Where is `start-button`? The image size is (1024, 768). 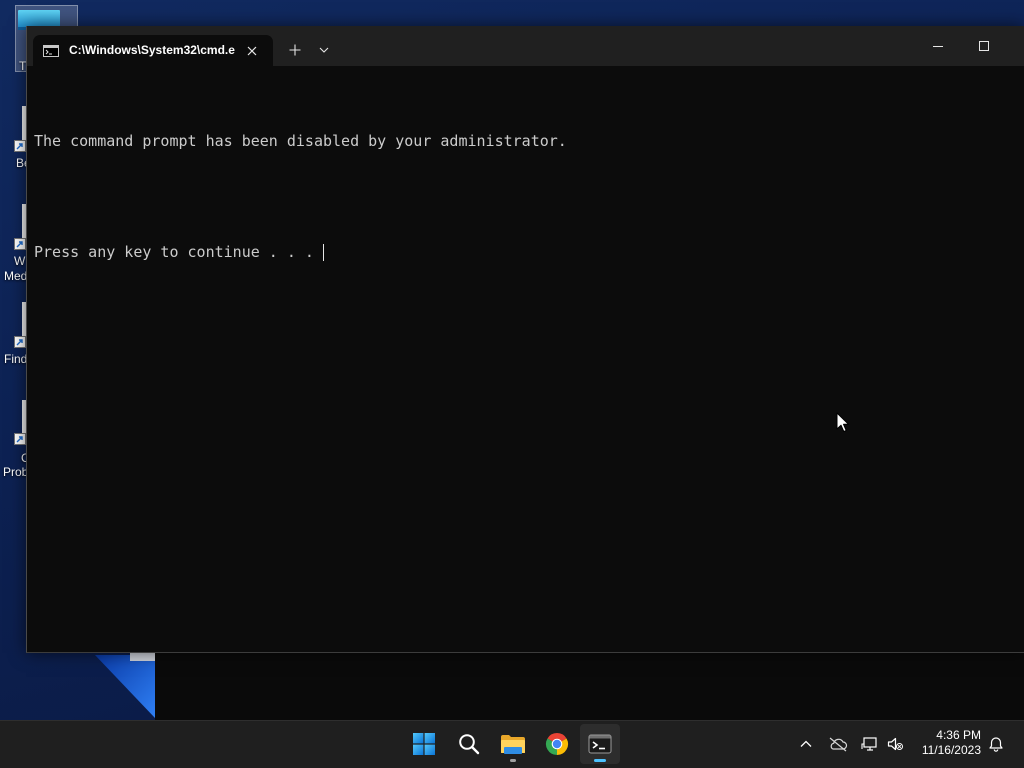 start-button is located at coordinates (424, 744).